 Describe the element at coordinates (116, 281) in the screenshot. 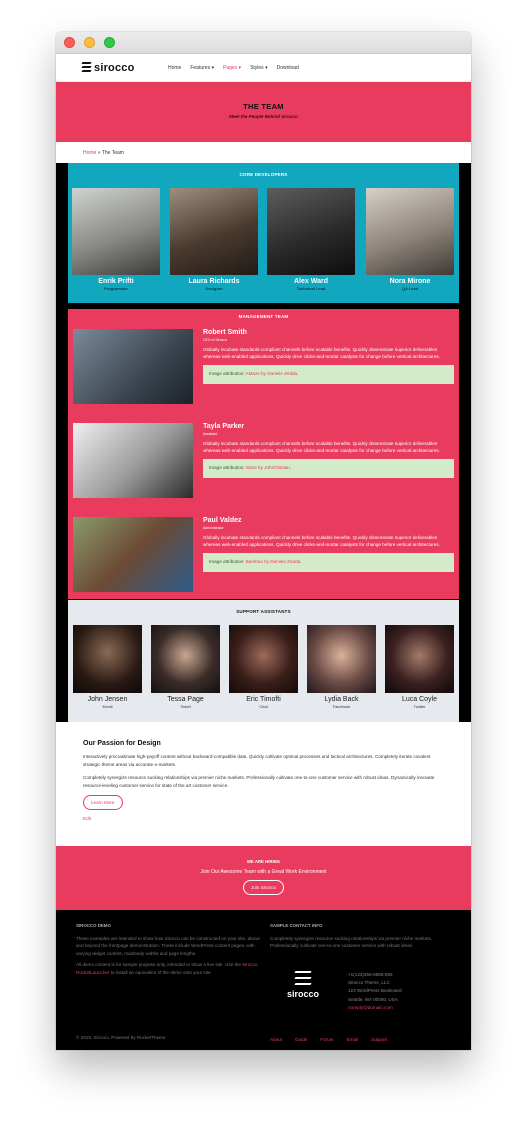

I see `member-name: Enrik Prifti` at that location.